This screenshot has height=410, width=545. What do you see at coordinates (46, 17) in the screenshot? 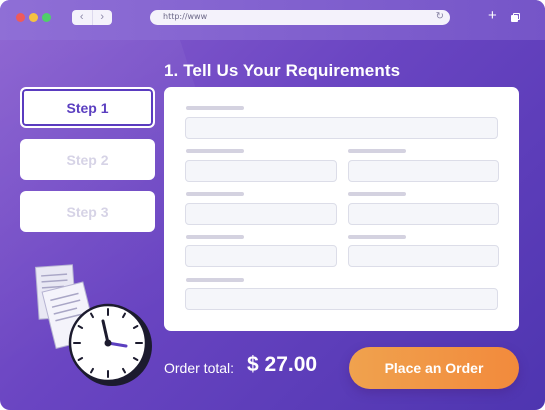
I see `maximize-window-dot` at bounding box center [46, 17].